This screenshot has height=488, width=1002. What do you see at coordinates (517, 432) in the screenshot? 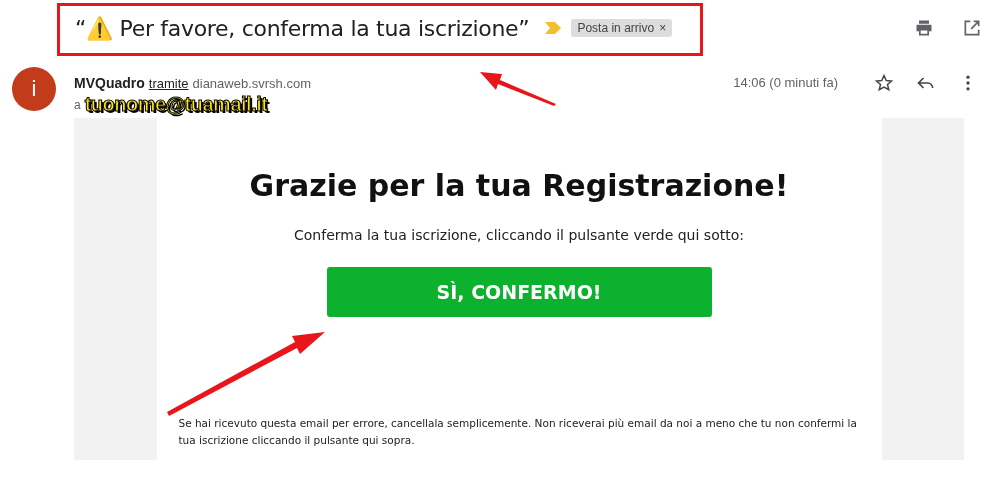
I see `disclaimer-text: Se hai ricevuto questa email per errore, cancellala semplicemente. Non riceverai più email da noi a meno che tu non confermi la tua iscrizione cliccando il pulsante qui sopra.` at bounding box center [517, 432].